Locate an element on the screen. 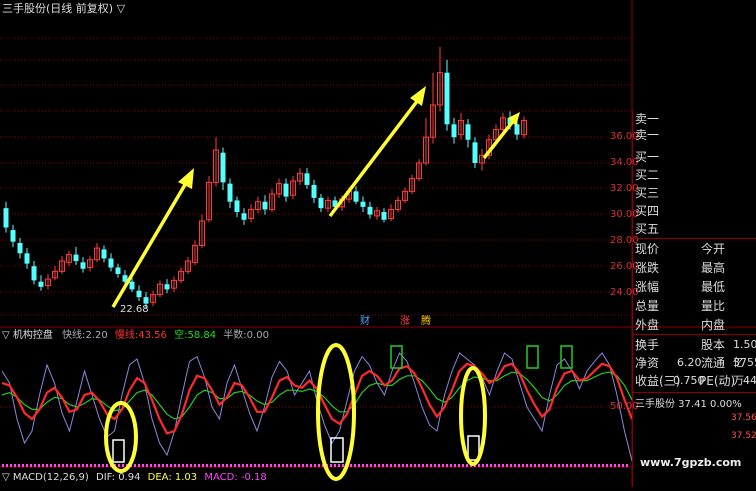 This screenshot has width=756, height=491. quote-row: 净资6.20流通3755万 is located at coordinates (694, 370).